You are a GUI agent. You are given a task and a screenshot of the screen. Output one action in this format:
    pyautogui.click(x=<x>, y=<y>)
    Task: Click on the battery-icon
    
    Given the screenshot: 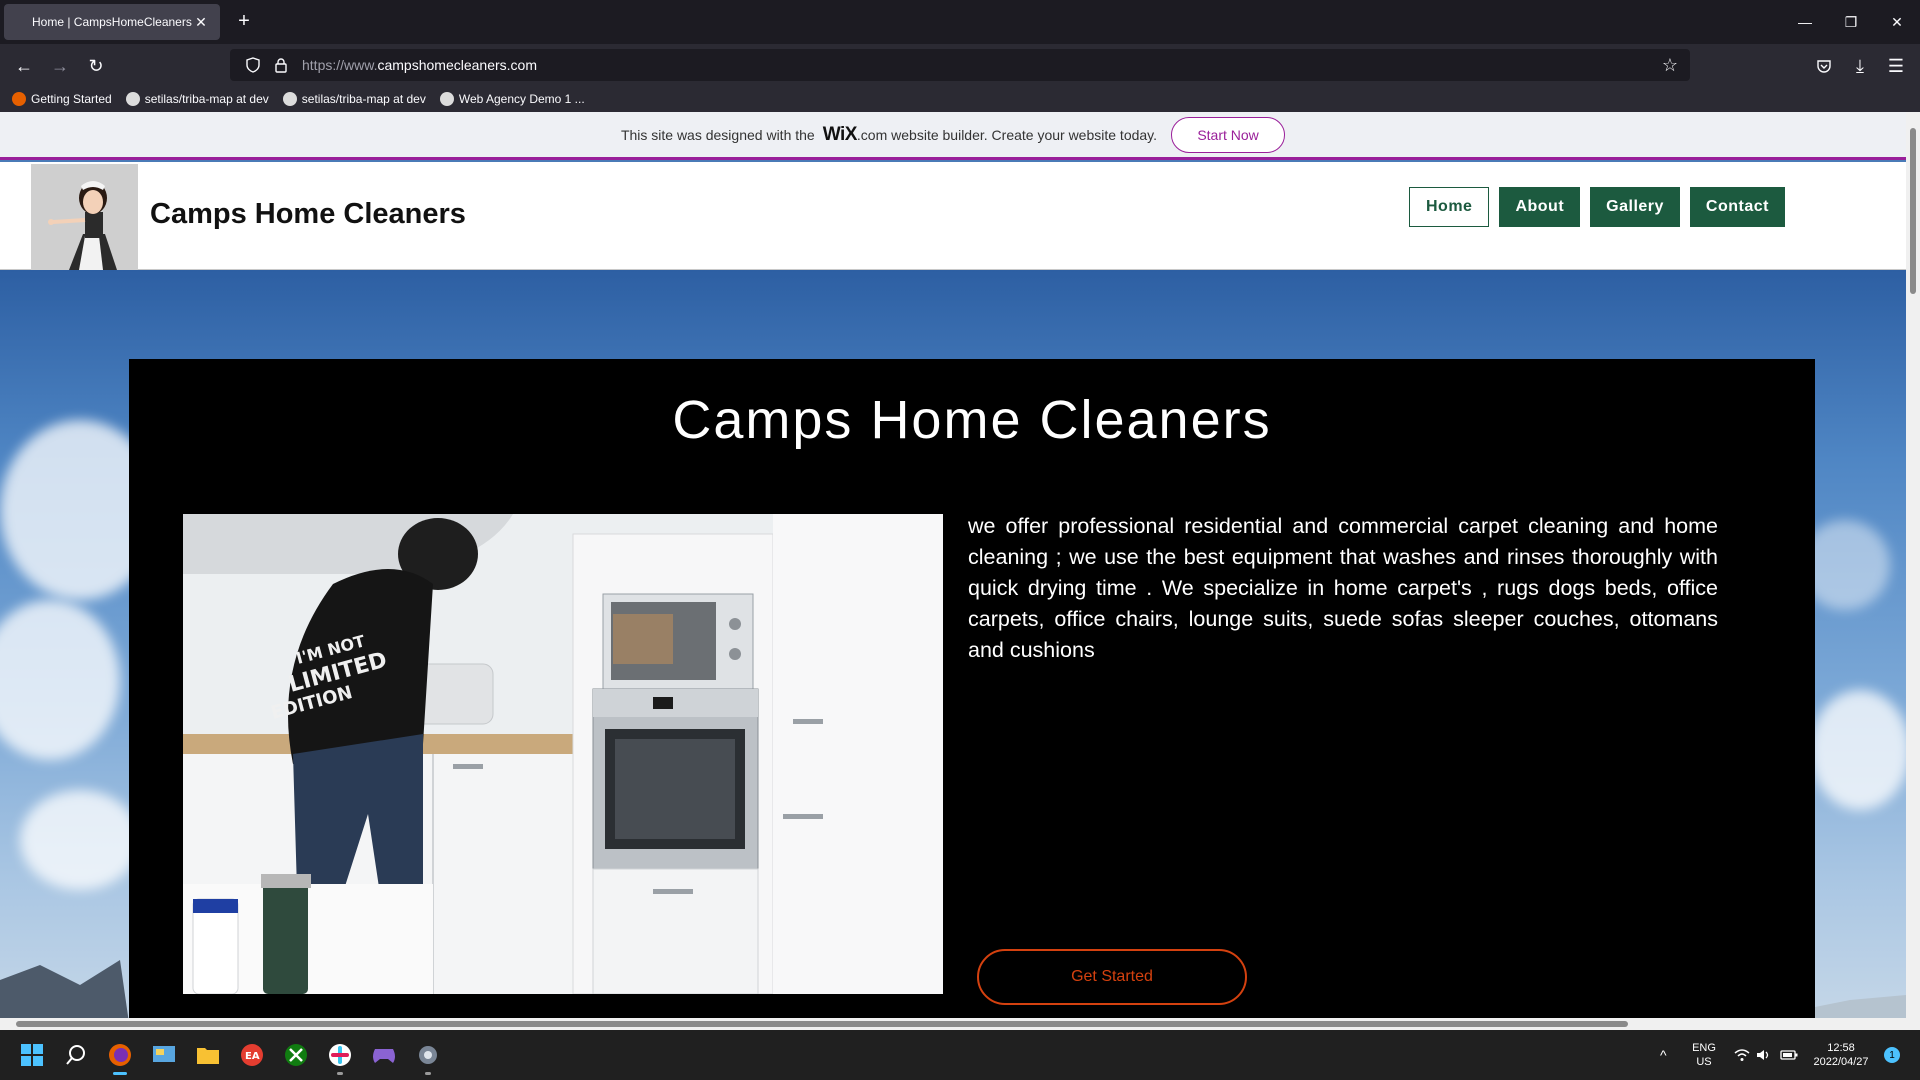 What is the action you would take?
    pyautogui.click(x=1789, y=1055)
    